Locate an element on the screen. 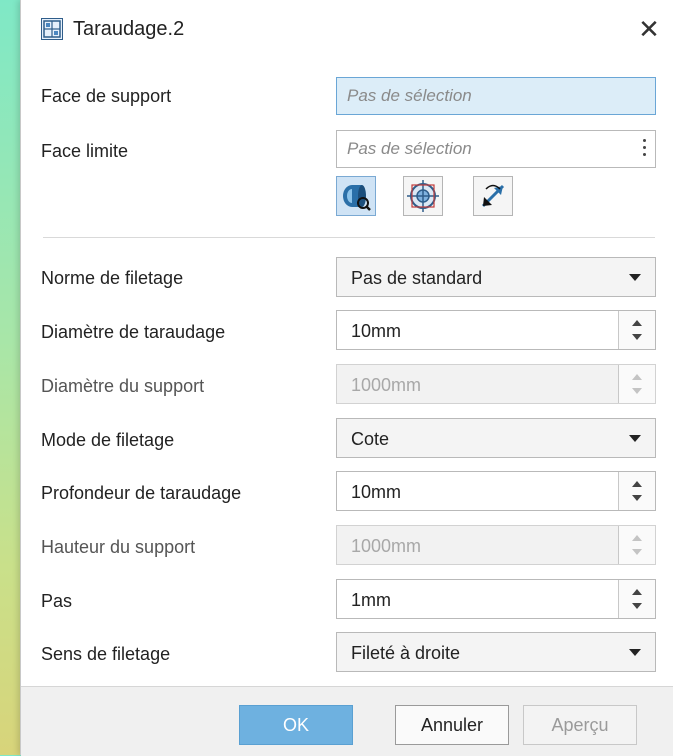 This screenshot has height=756, width=673. sens-value: Fileté à droite is located at coordinates (406, 653).